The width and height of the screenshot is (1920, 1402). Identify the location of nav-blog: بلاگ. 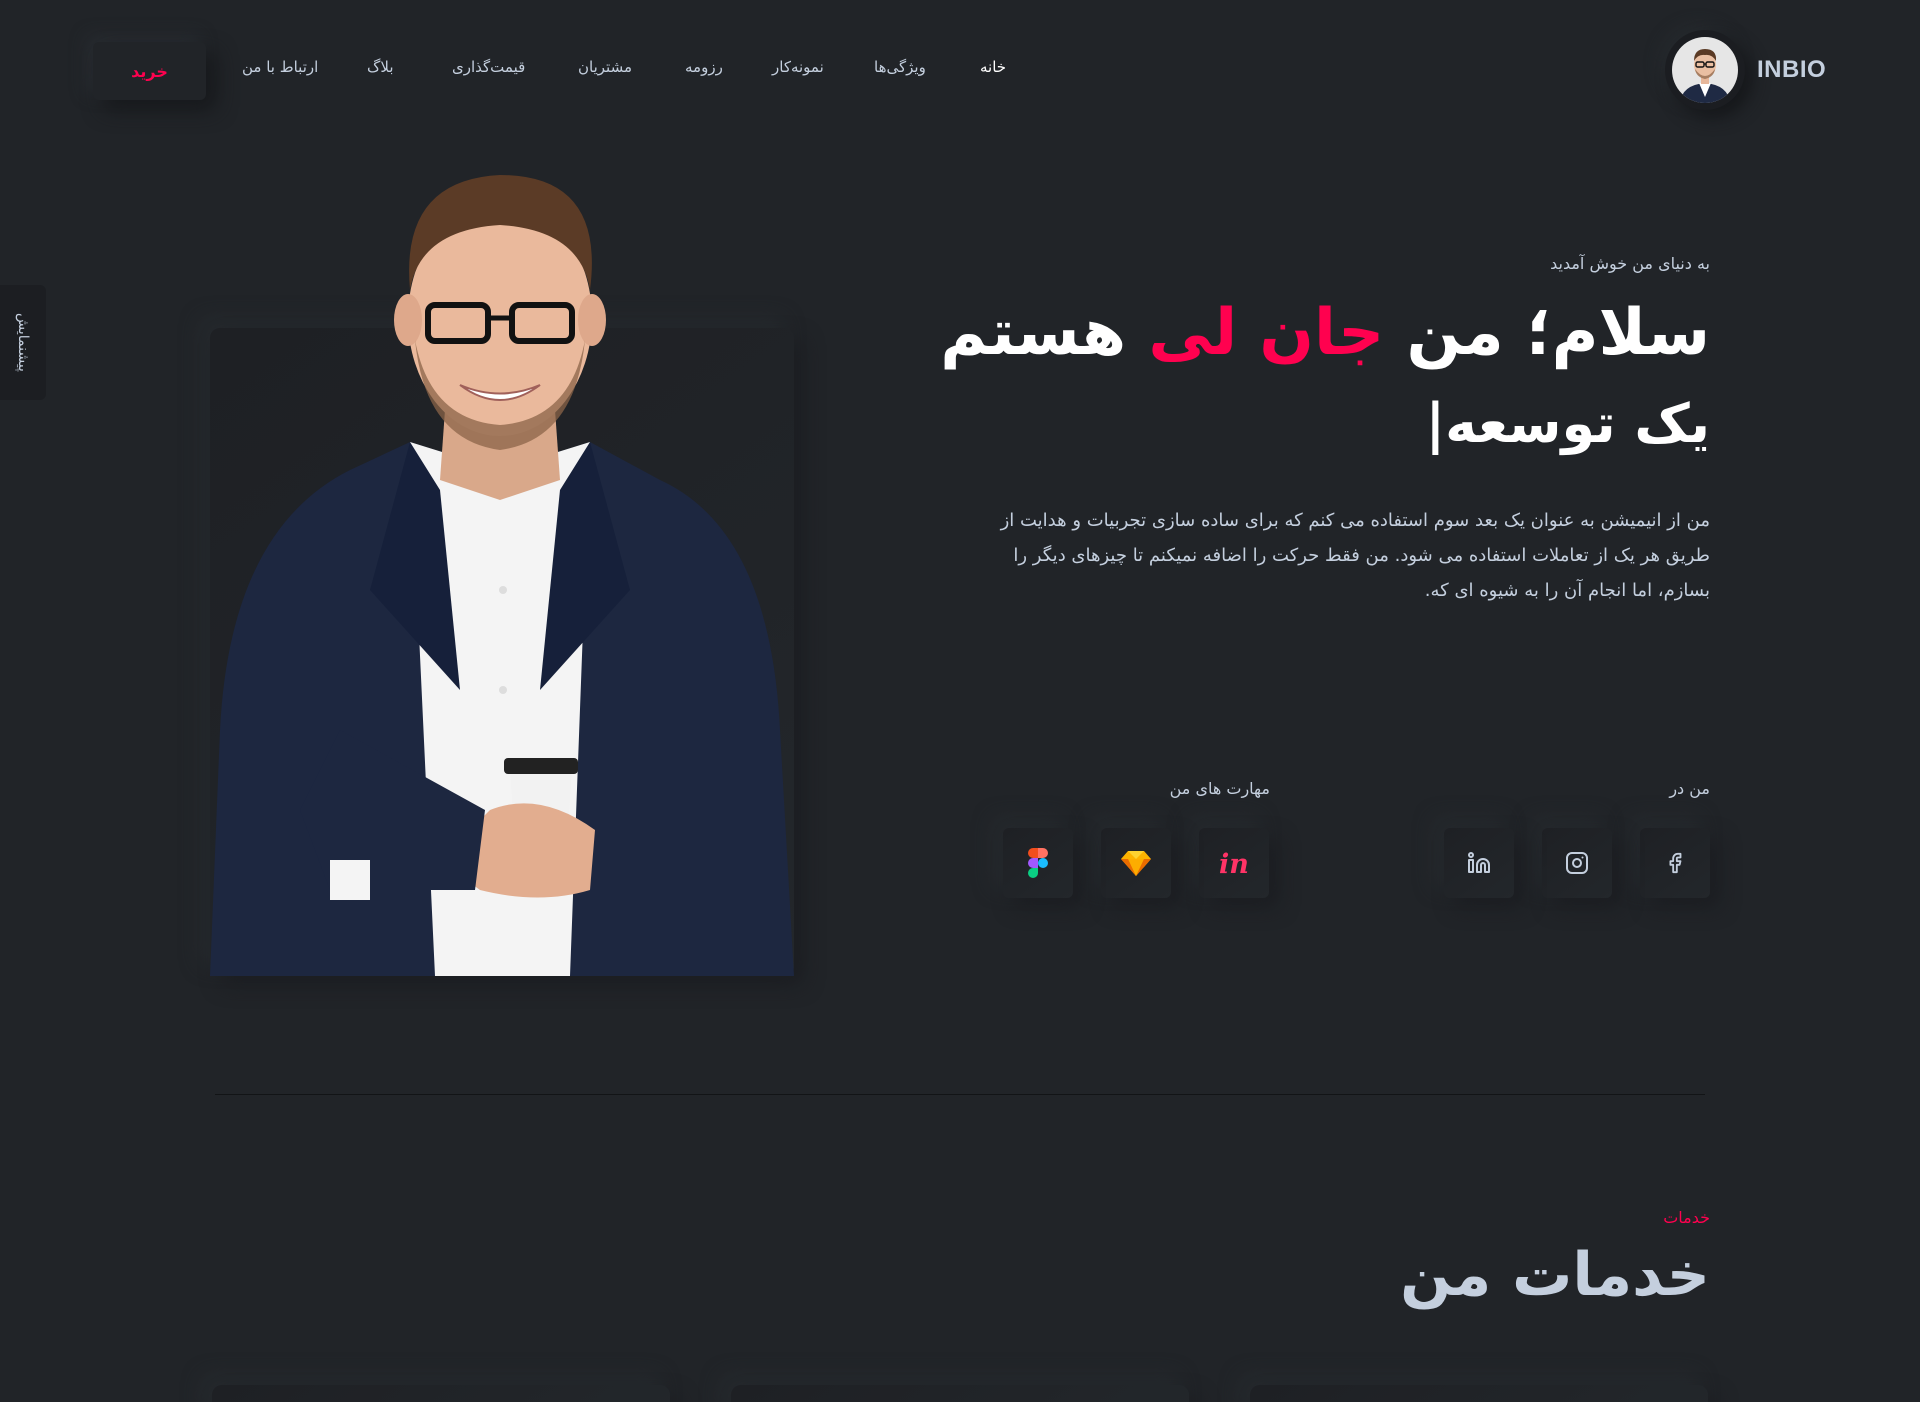
(380, 67).